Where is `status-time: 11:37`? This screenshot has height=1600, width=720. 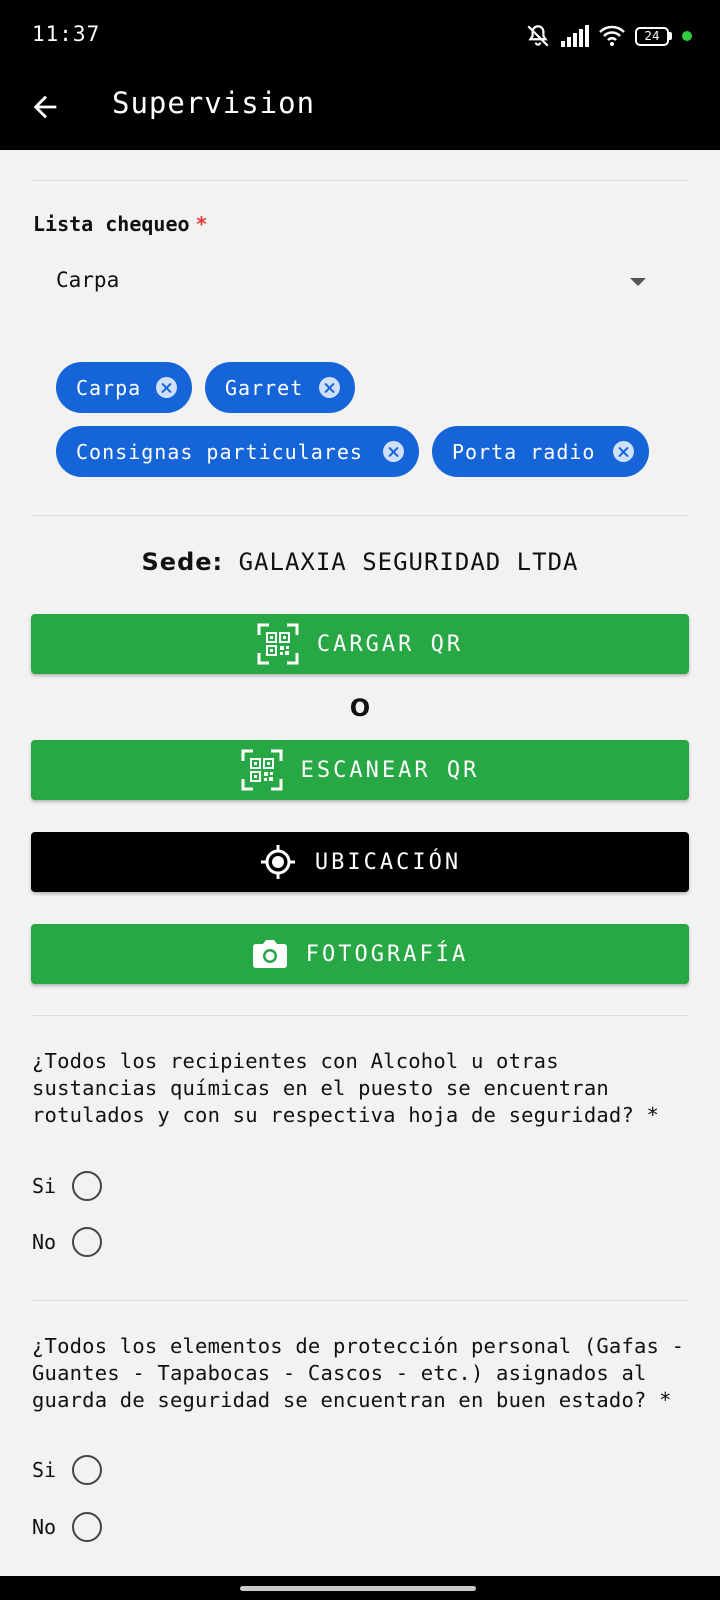 status-time: 11:37 is located at coordinates (66, 34).